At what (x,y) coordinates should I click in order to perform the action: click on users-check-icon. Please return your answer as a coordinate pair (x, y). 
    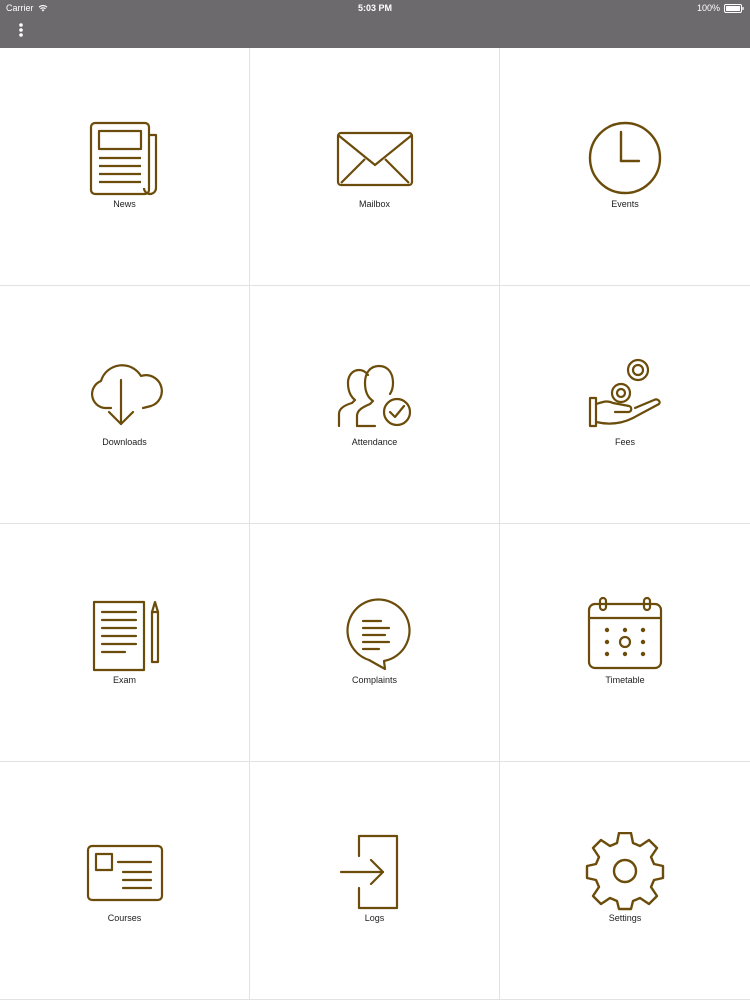
    Looking at the image, I should click on (375, 396).